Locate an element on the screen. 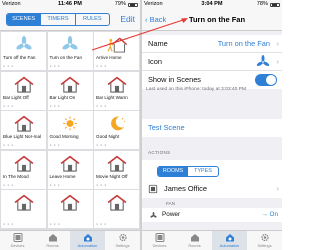  scene-tile: Turn off the Fan ● ● ● is located at coordinates (23, 51).